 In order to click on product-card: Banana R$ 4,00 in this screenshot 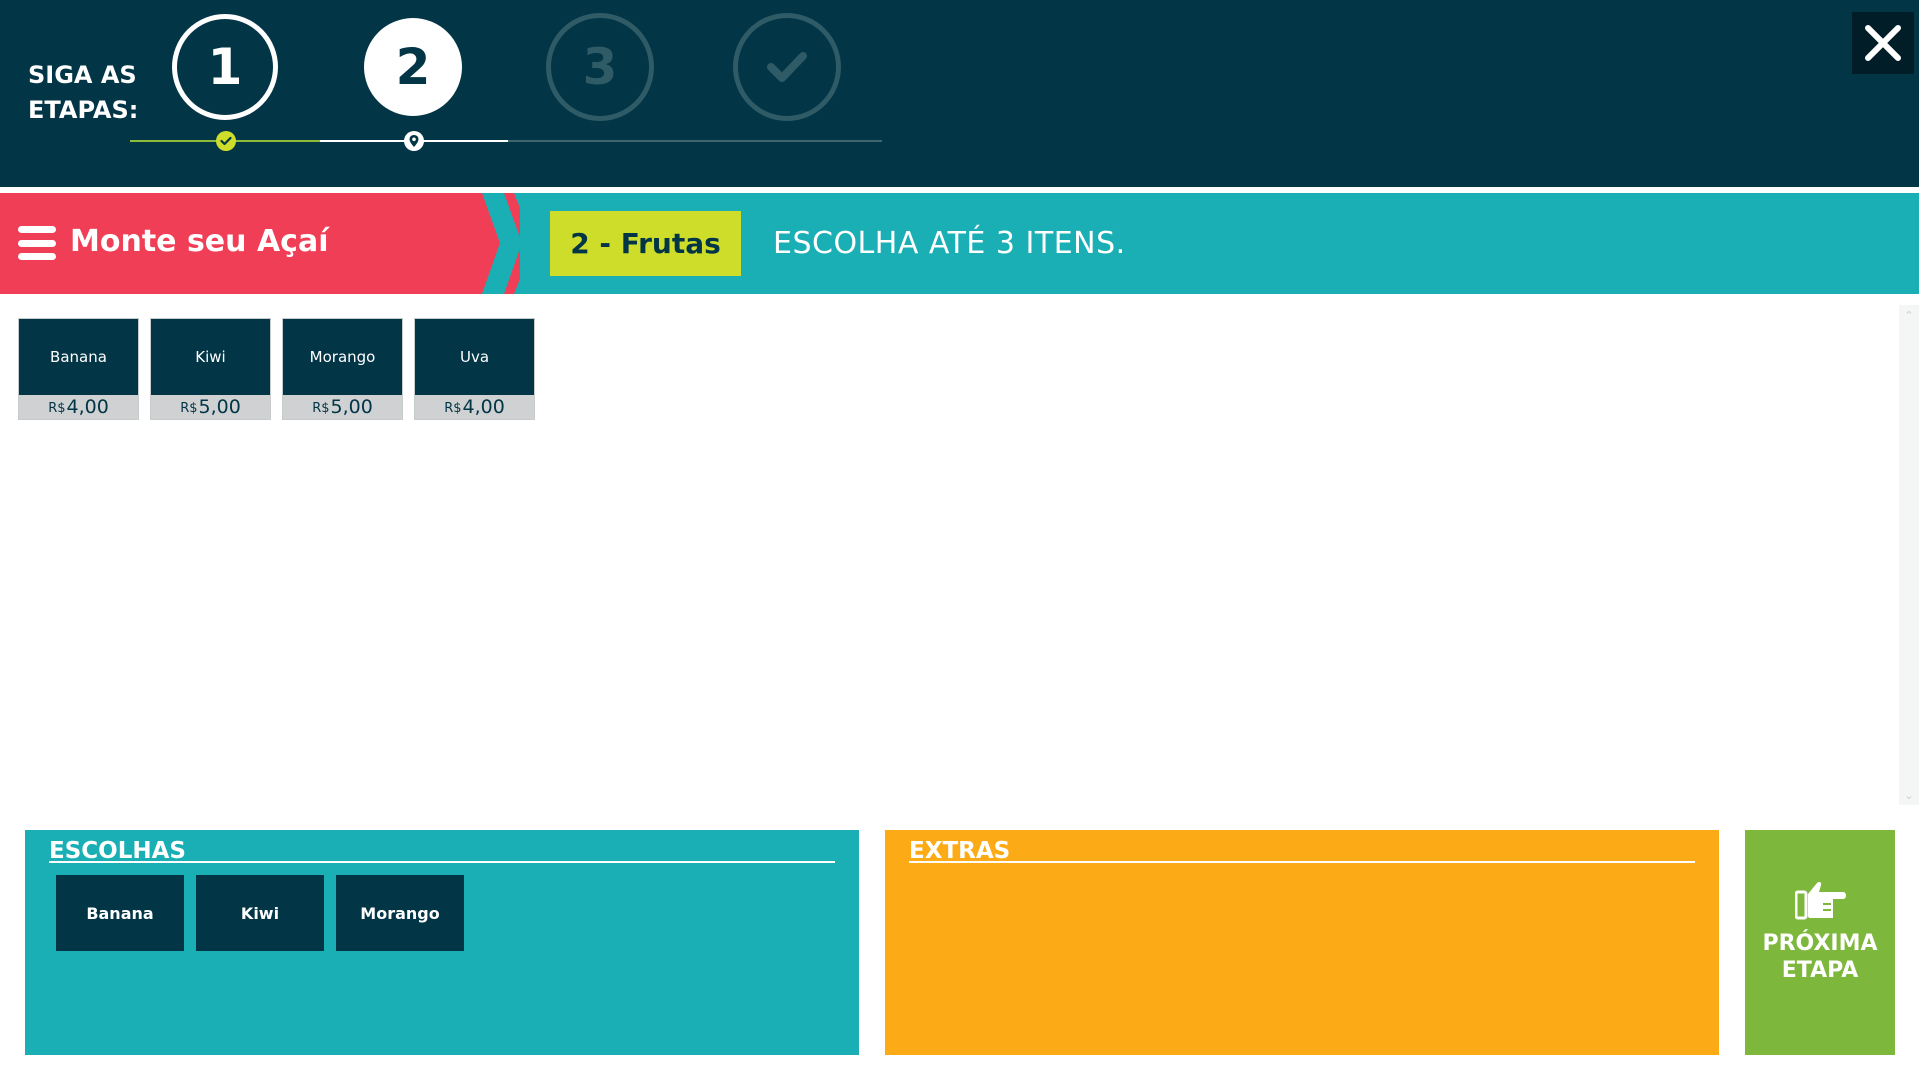, I will do `click(78, 369)`.